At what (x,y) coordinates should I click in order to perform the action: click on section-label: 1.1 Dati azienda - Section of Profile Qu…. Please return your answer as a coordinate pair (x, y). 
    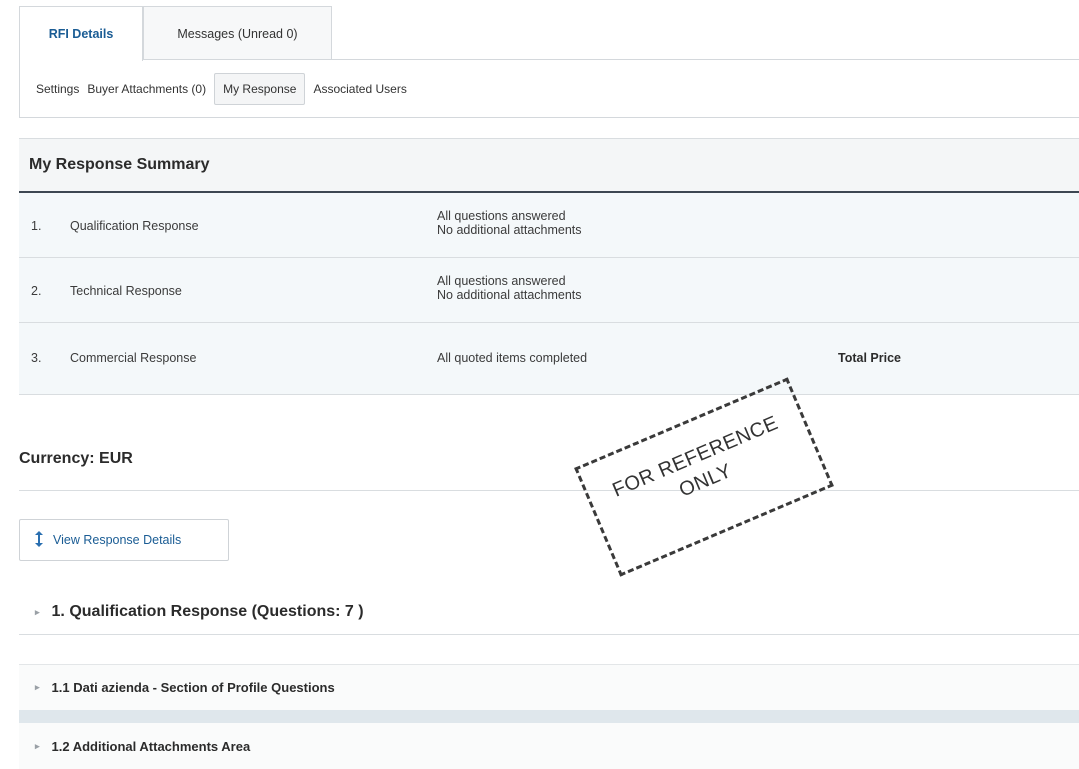
    Looking at the image, I should click on (193, 687).